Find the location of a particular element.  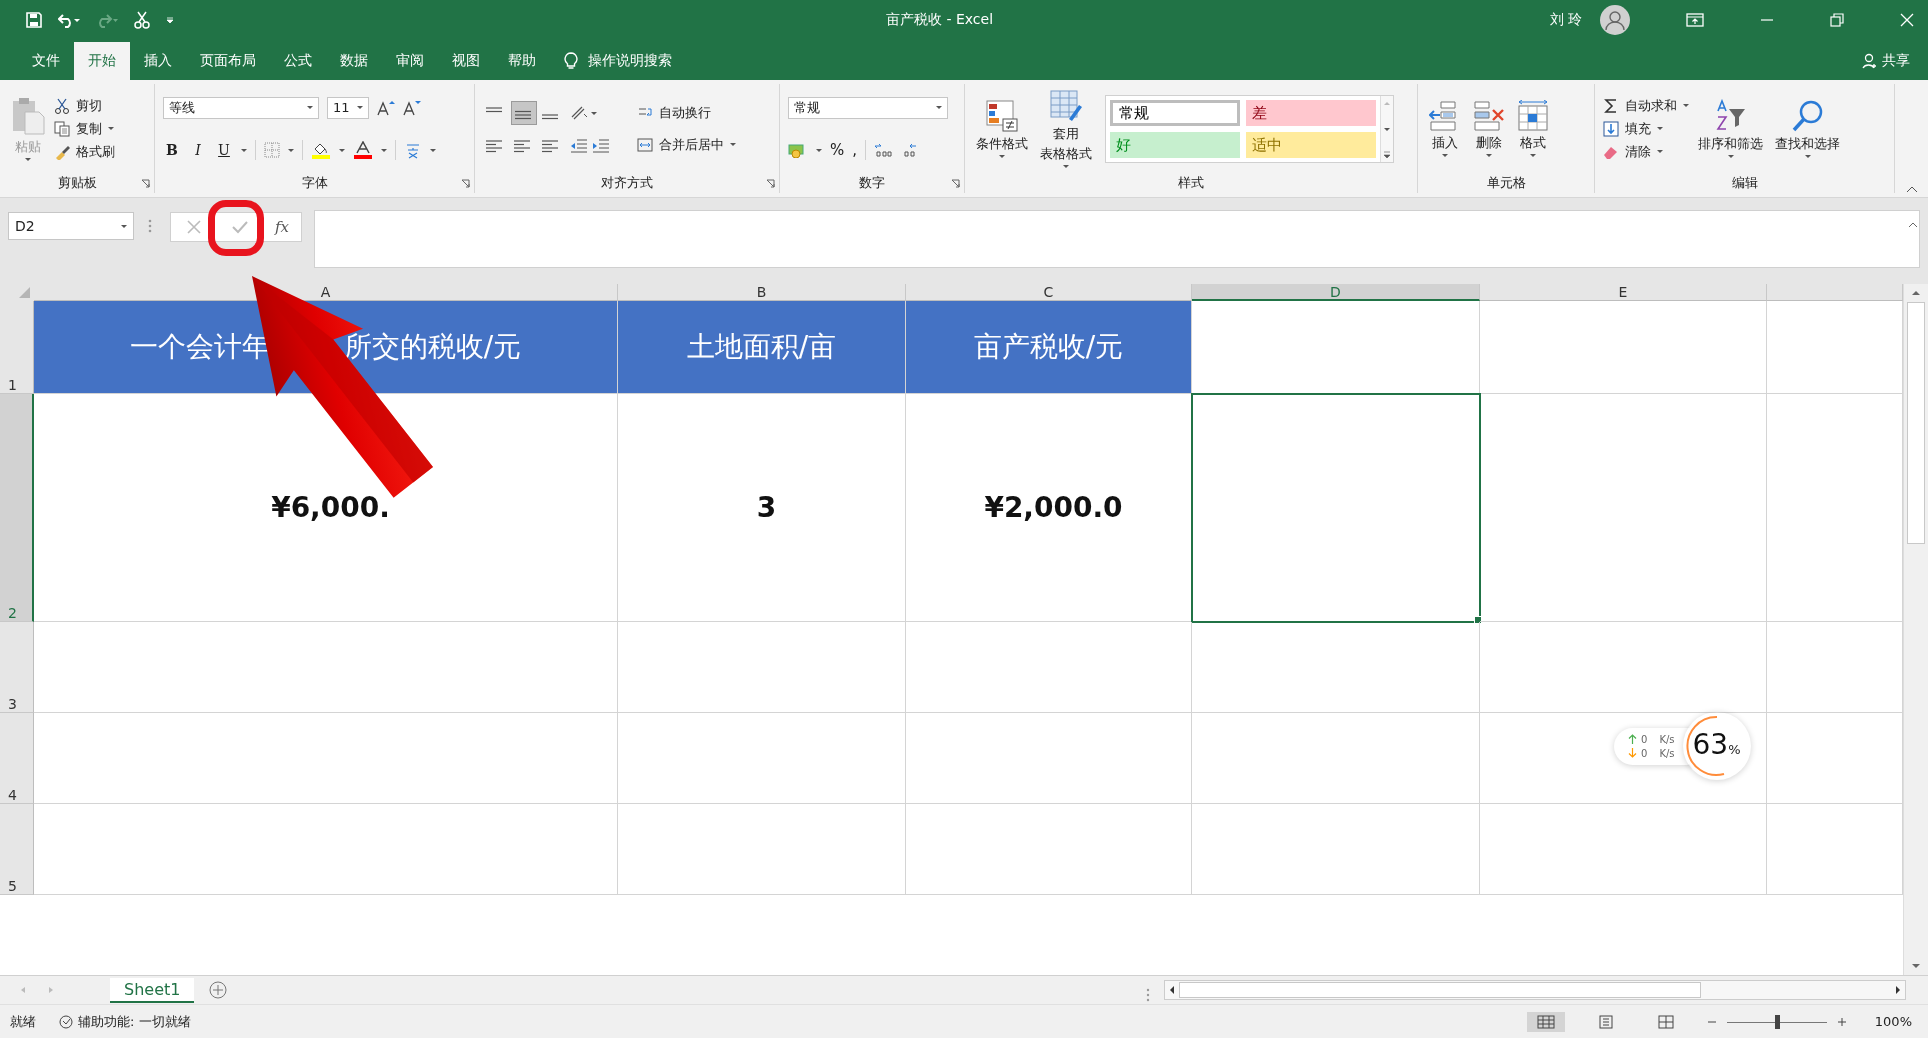

vertical-scrollbar is located at coordinates (1915, 629).